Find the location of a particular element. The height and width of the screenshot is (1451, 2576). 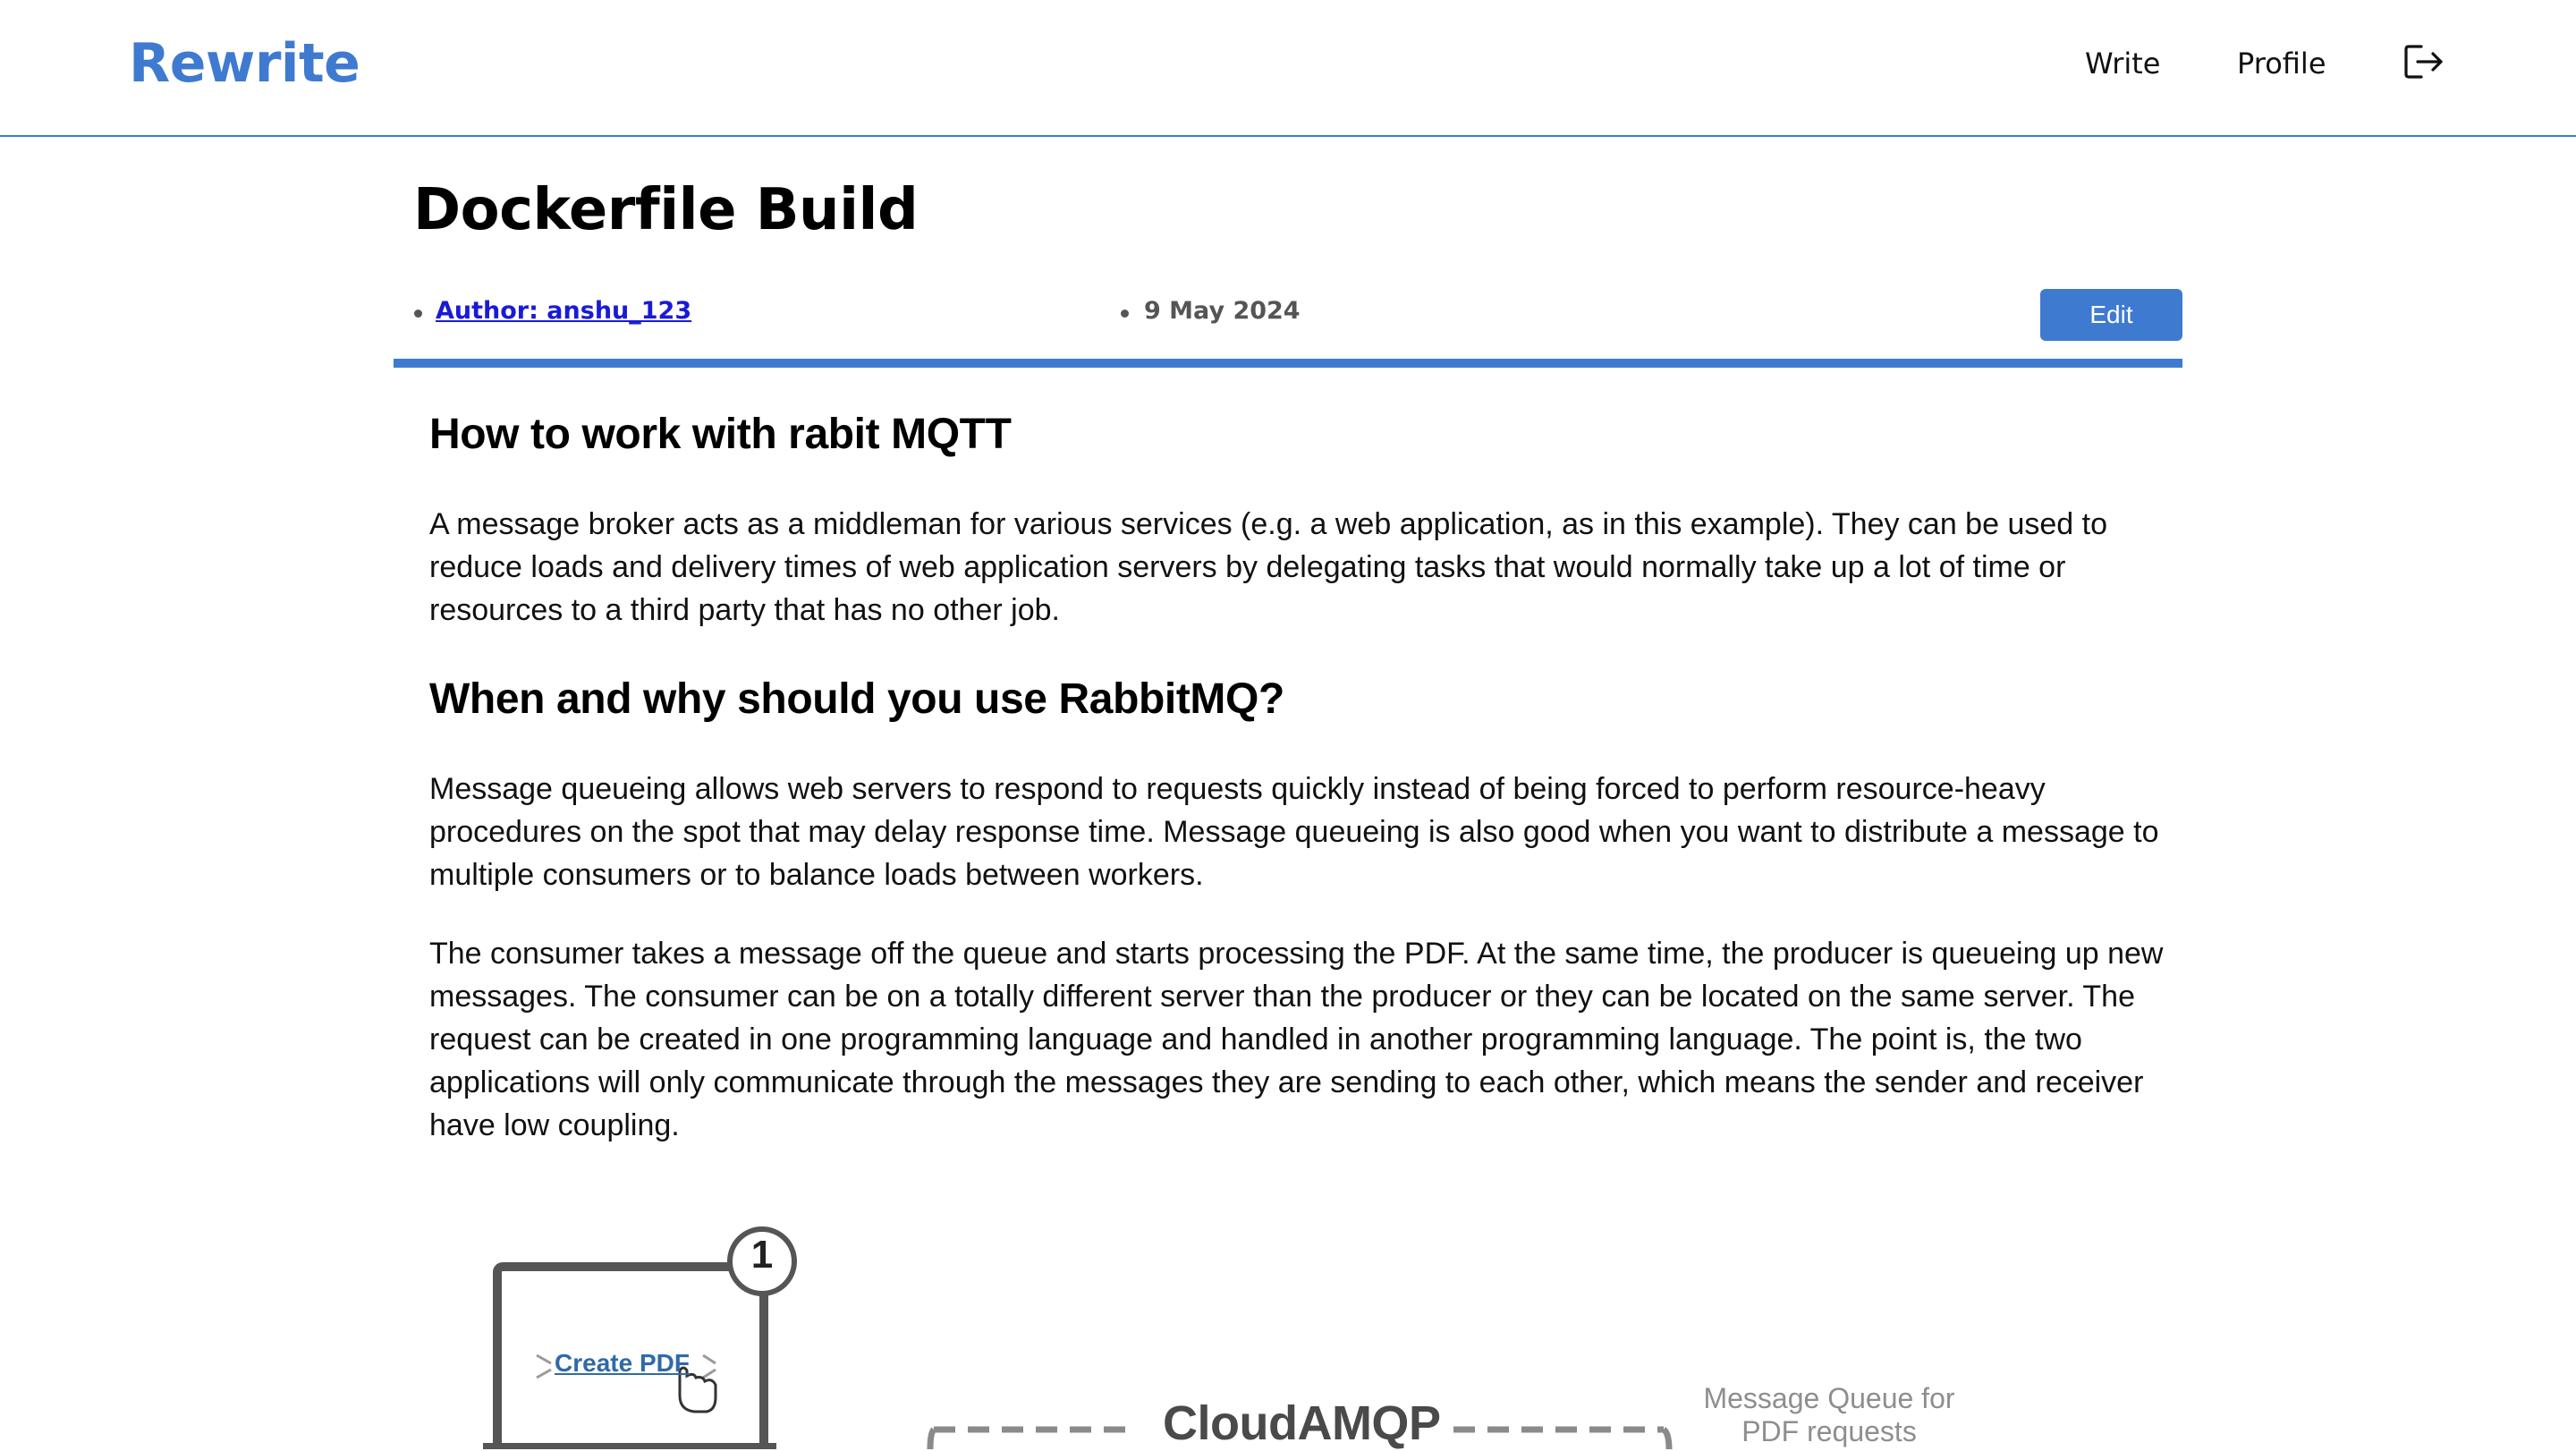

brand-logo-link: Rewrite is located at coordinates (244, 64).